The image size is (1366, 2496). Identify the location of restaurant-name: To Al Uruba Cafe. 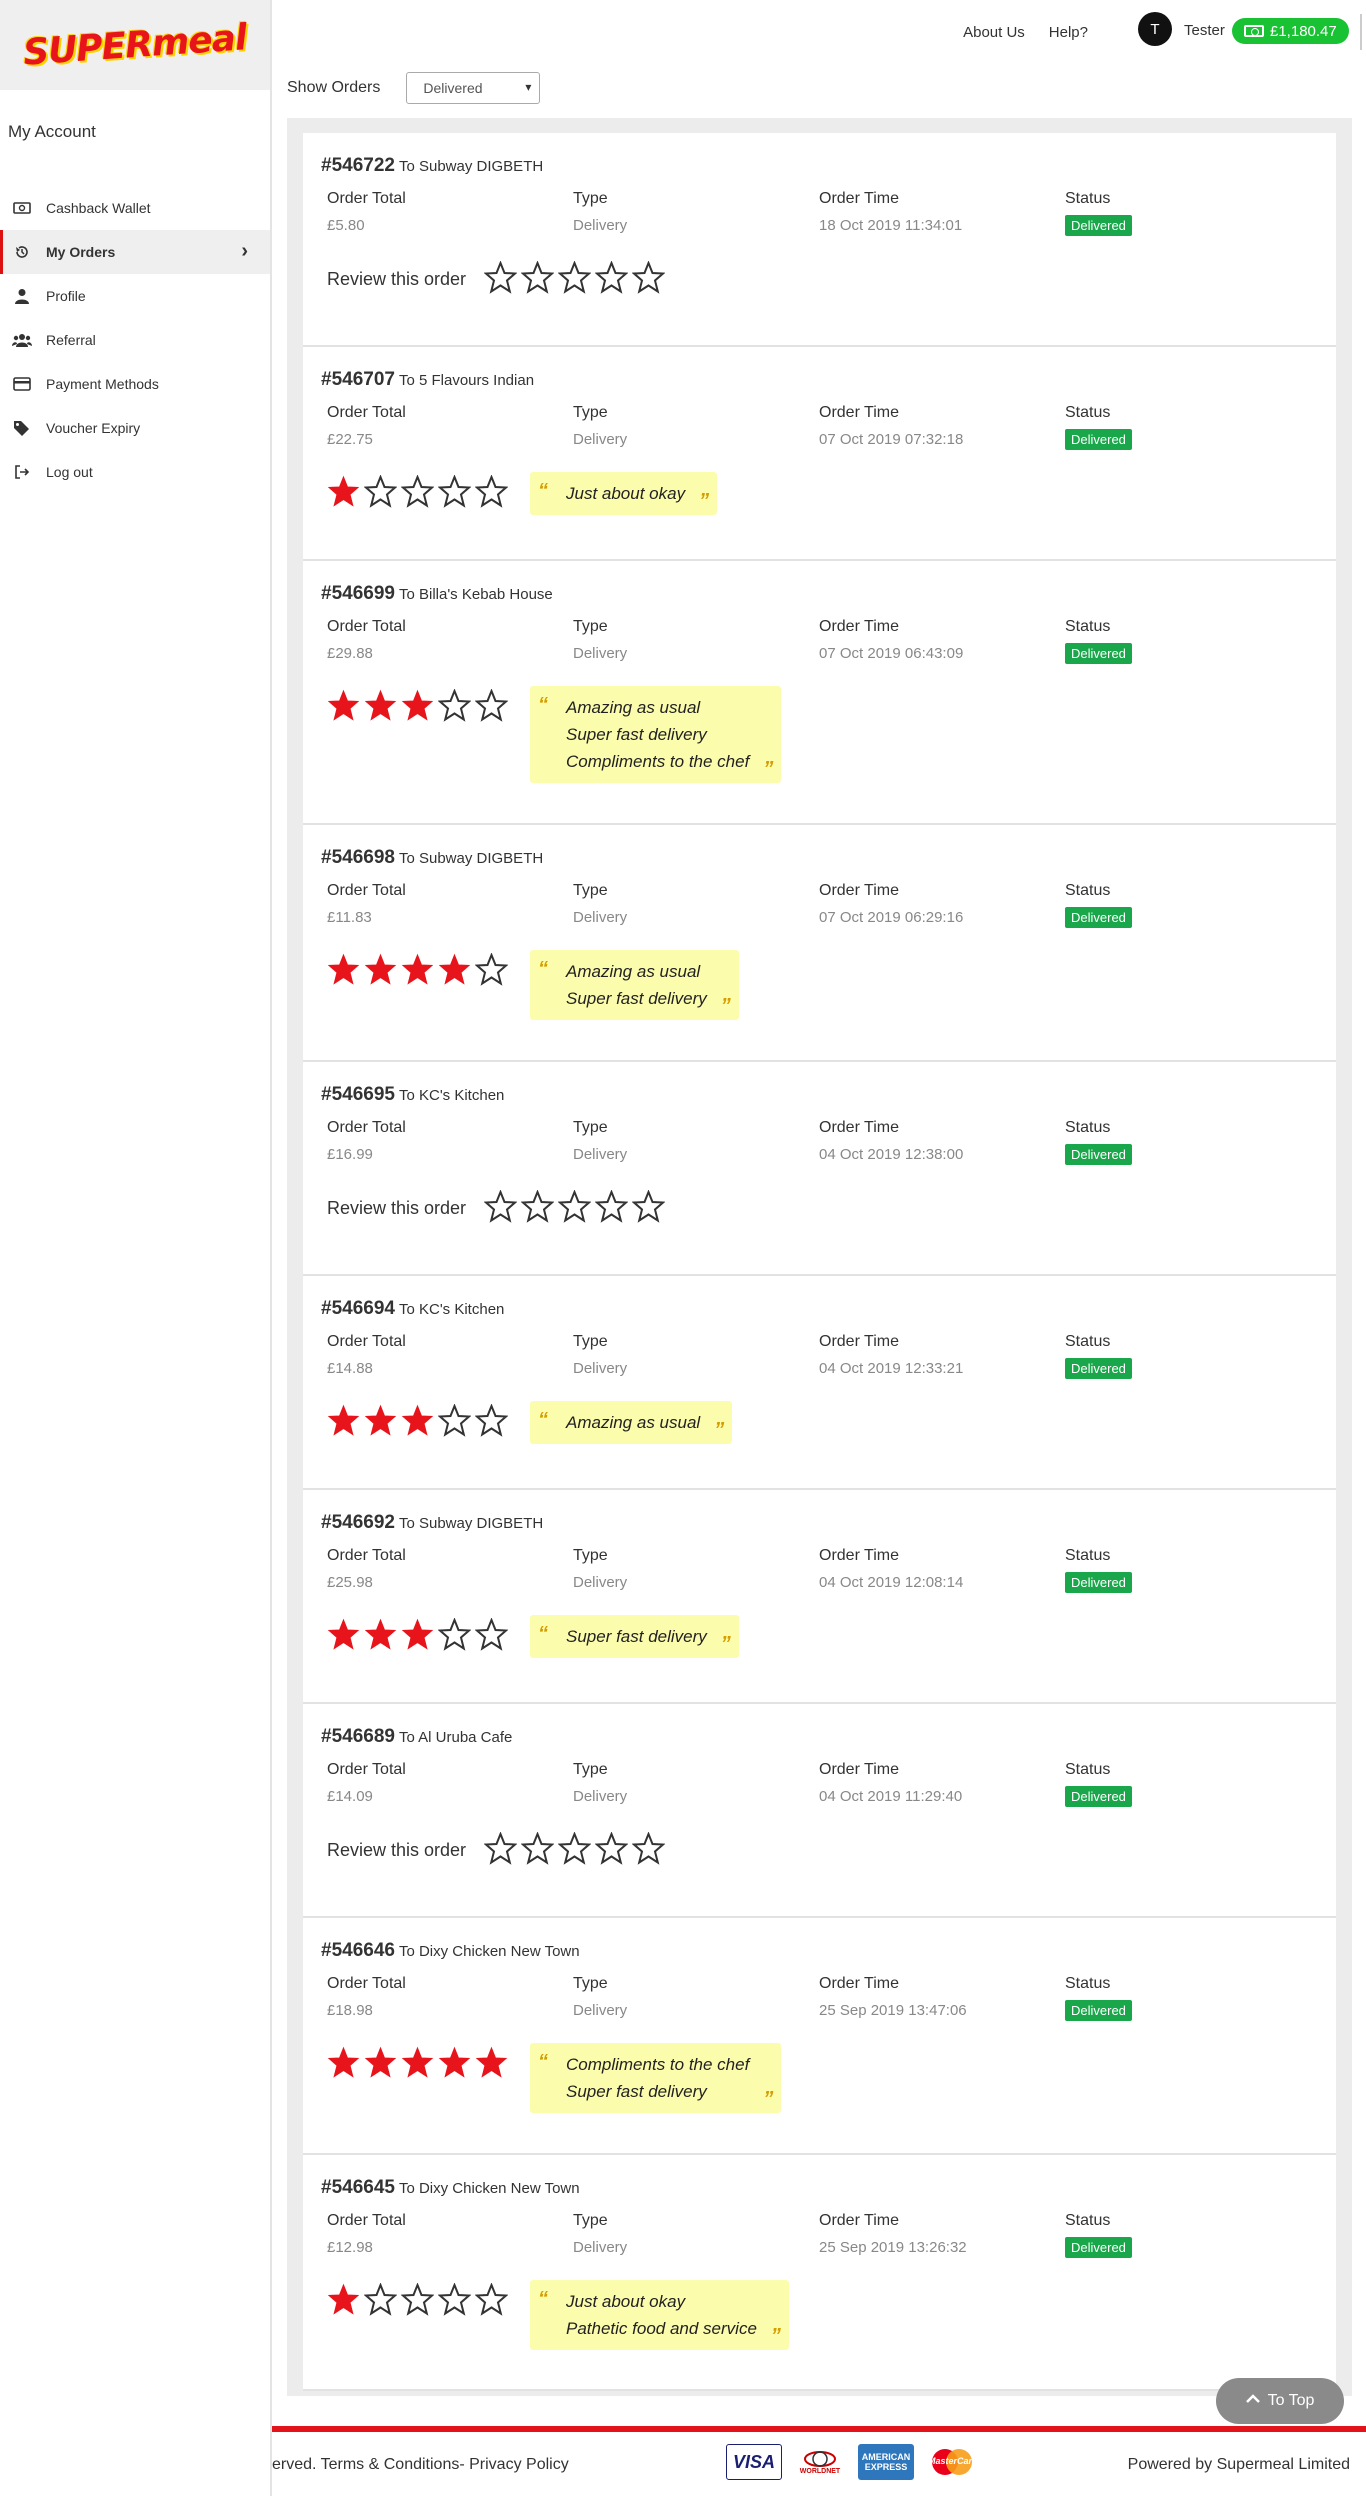
(455, 1737).